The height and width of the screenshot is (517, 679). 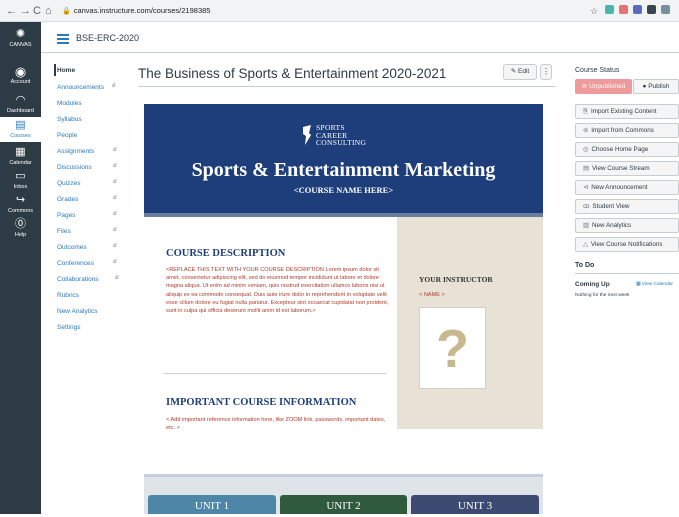 I want to click on hamburger-menu-icon, so click(x=63, y=40).